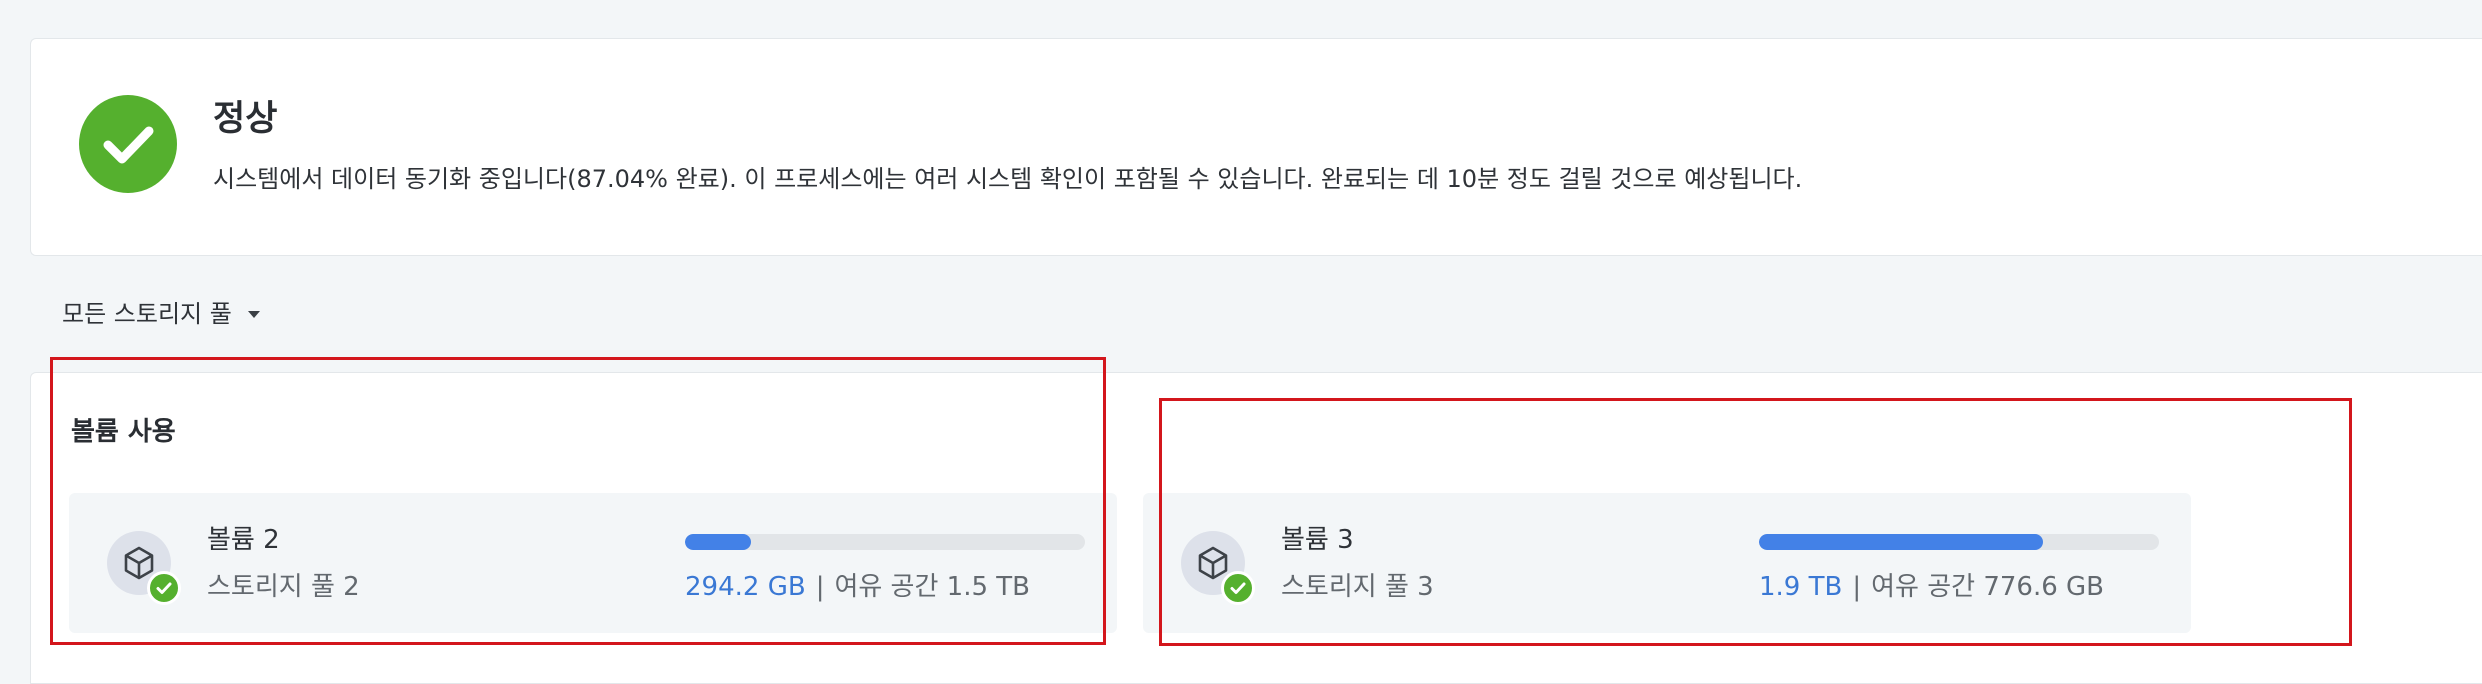  I want to click on check-circle-icon, so click(128, 144).